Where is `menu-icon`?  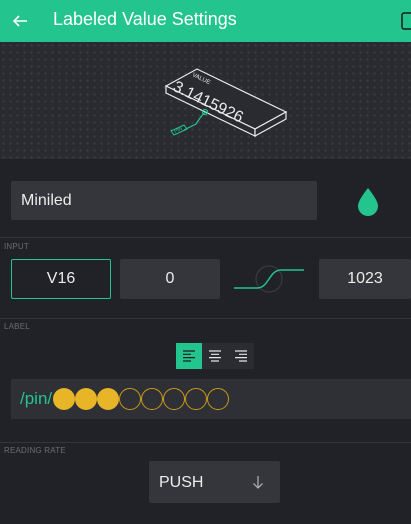
menu-icon is located at coordinates (406, 21).